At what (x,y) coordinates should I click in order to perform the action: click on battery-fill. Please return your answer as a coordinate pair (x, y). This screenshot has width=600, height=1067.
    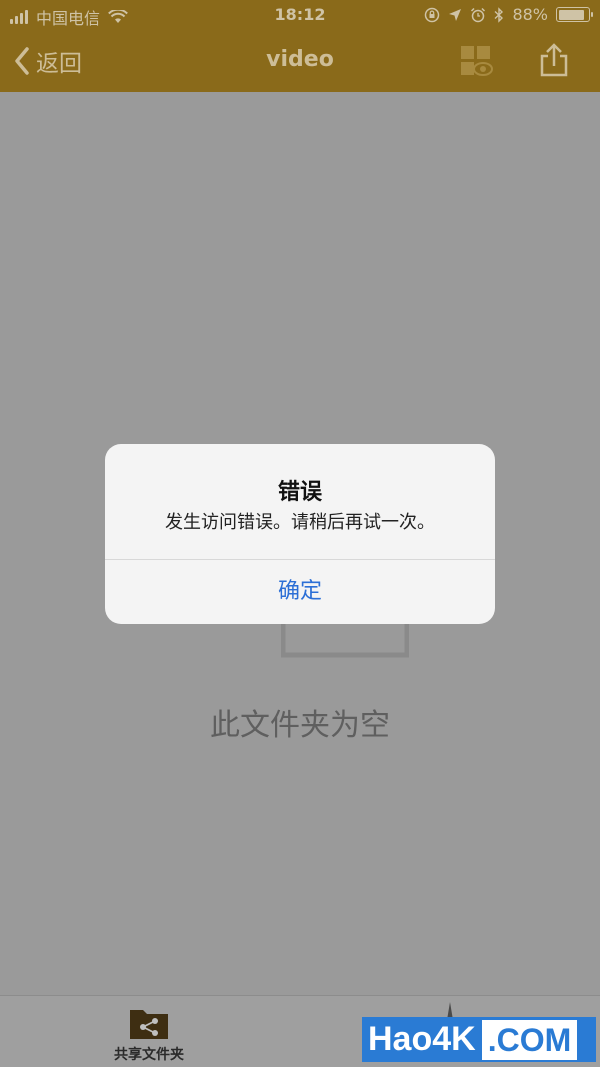
    Looking at the image, I should click on (571, 14).